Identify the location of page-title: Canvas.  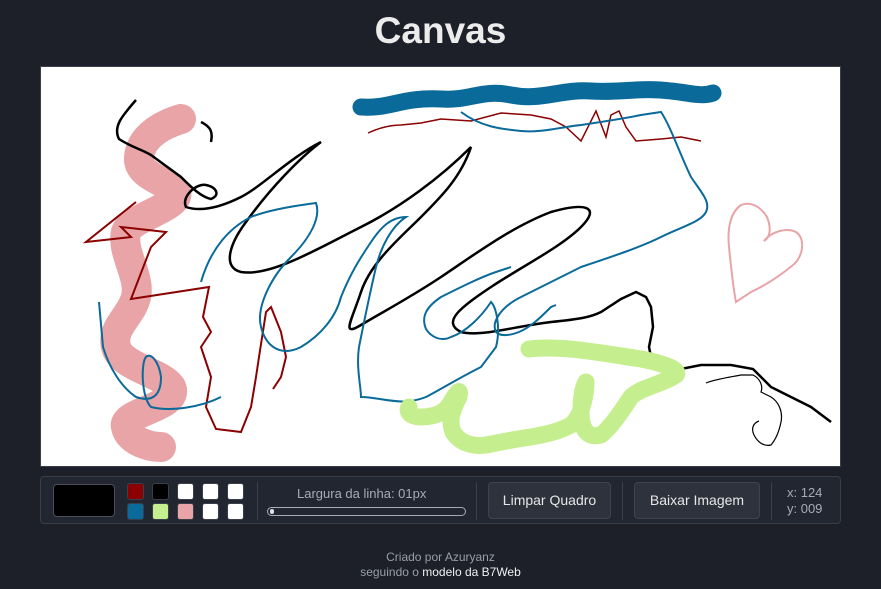
(440, 30).